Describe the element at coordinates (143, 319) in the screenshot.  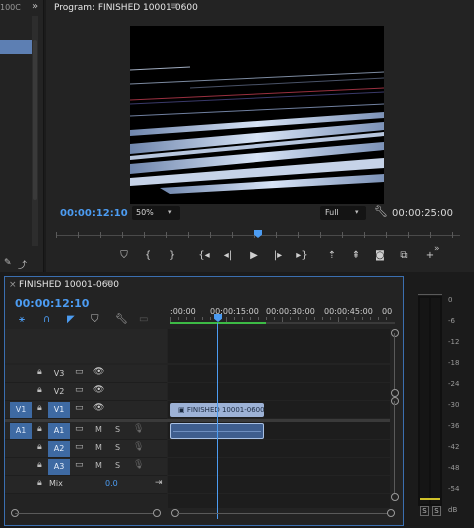
I see `captions-icon: ▭` at that location.